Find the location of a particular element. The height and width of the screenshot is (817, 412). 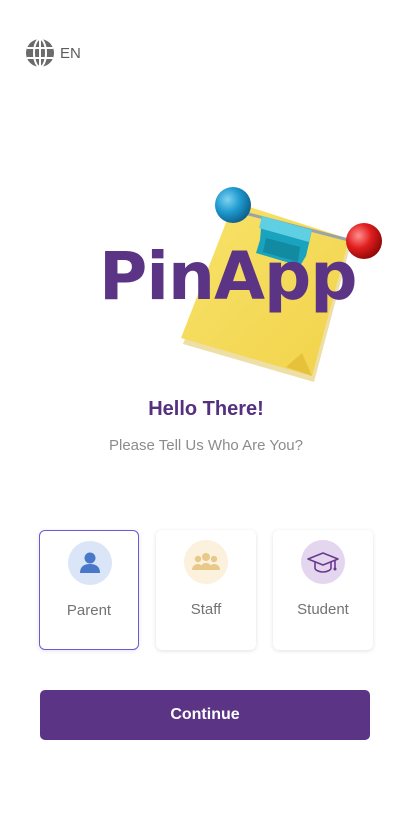

continue-button: Continue is located at coordinates (205, 715).